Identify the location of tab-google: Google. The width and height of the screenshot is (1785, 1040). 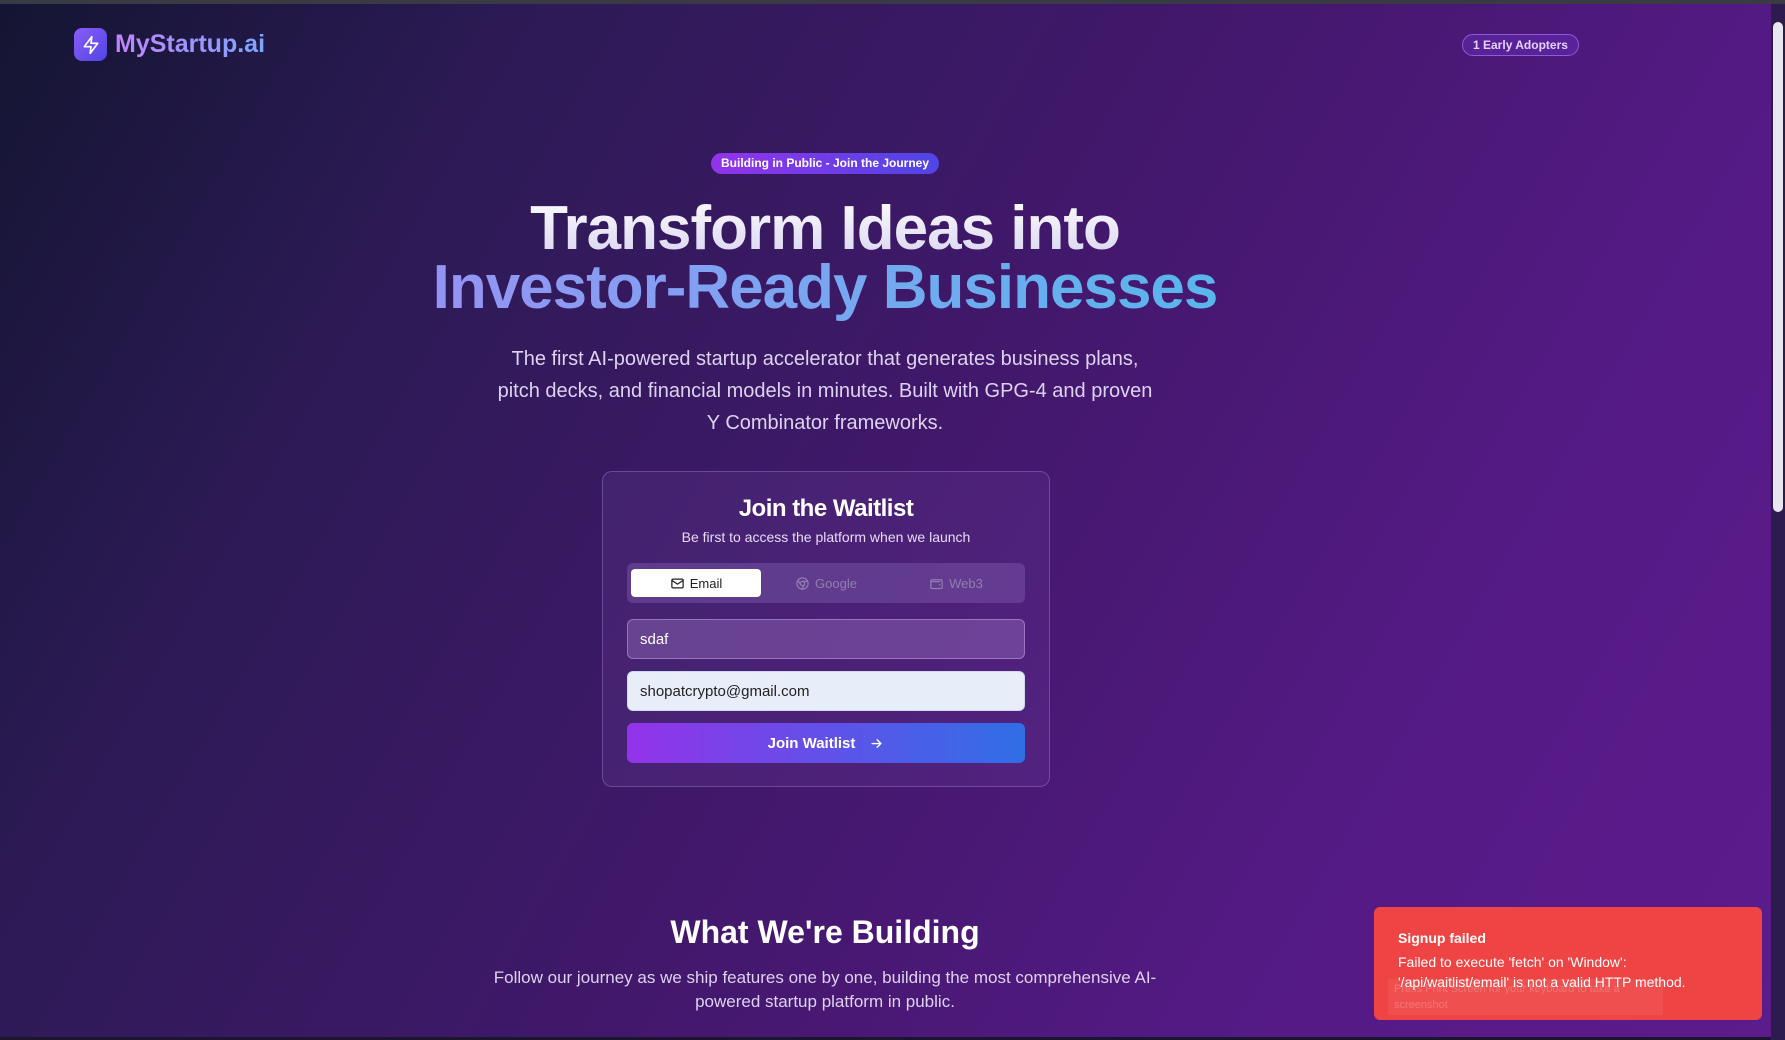
(826, 583).